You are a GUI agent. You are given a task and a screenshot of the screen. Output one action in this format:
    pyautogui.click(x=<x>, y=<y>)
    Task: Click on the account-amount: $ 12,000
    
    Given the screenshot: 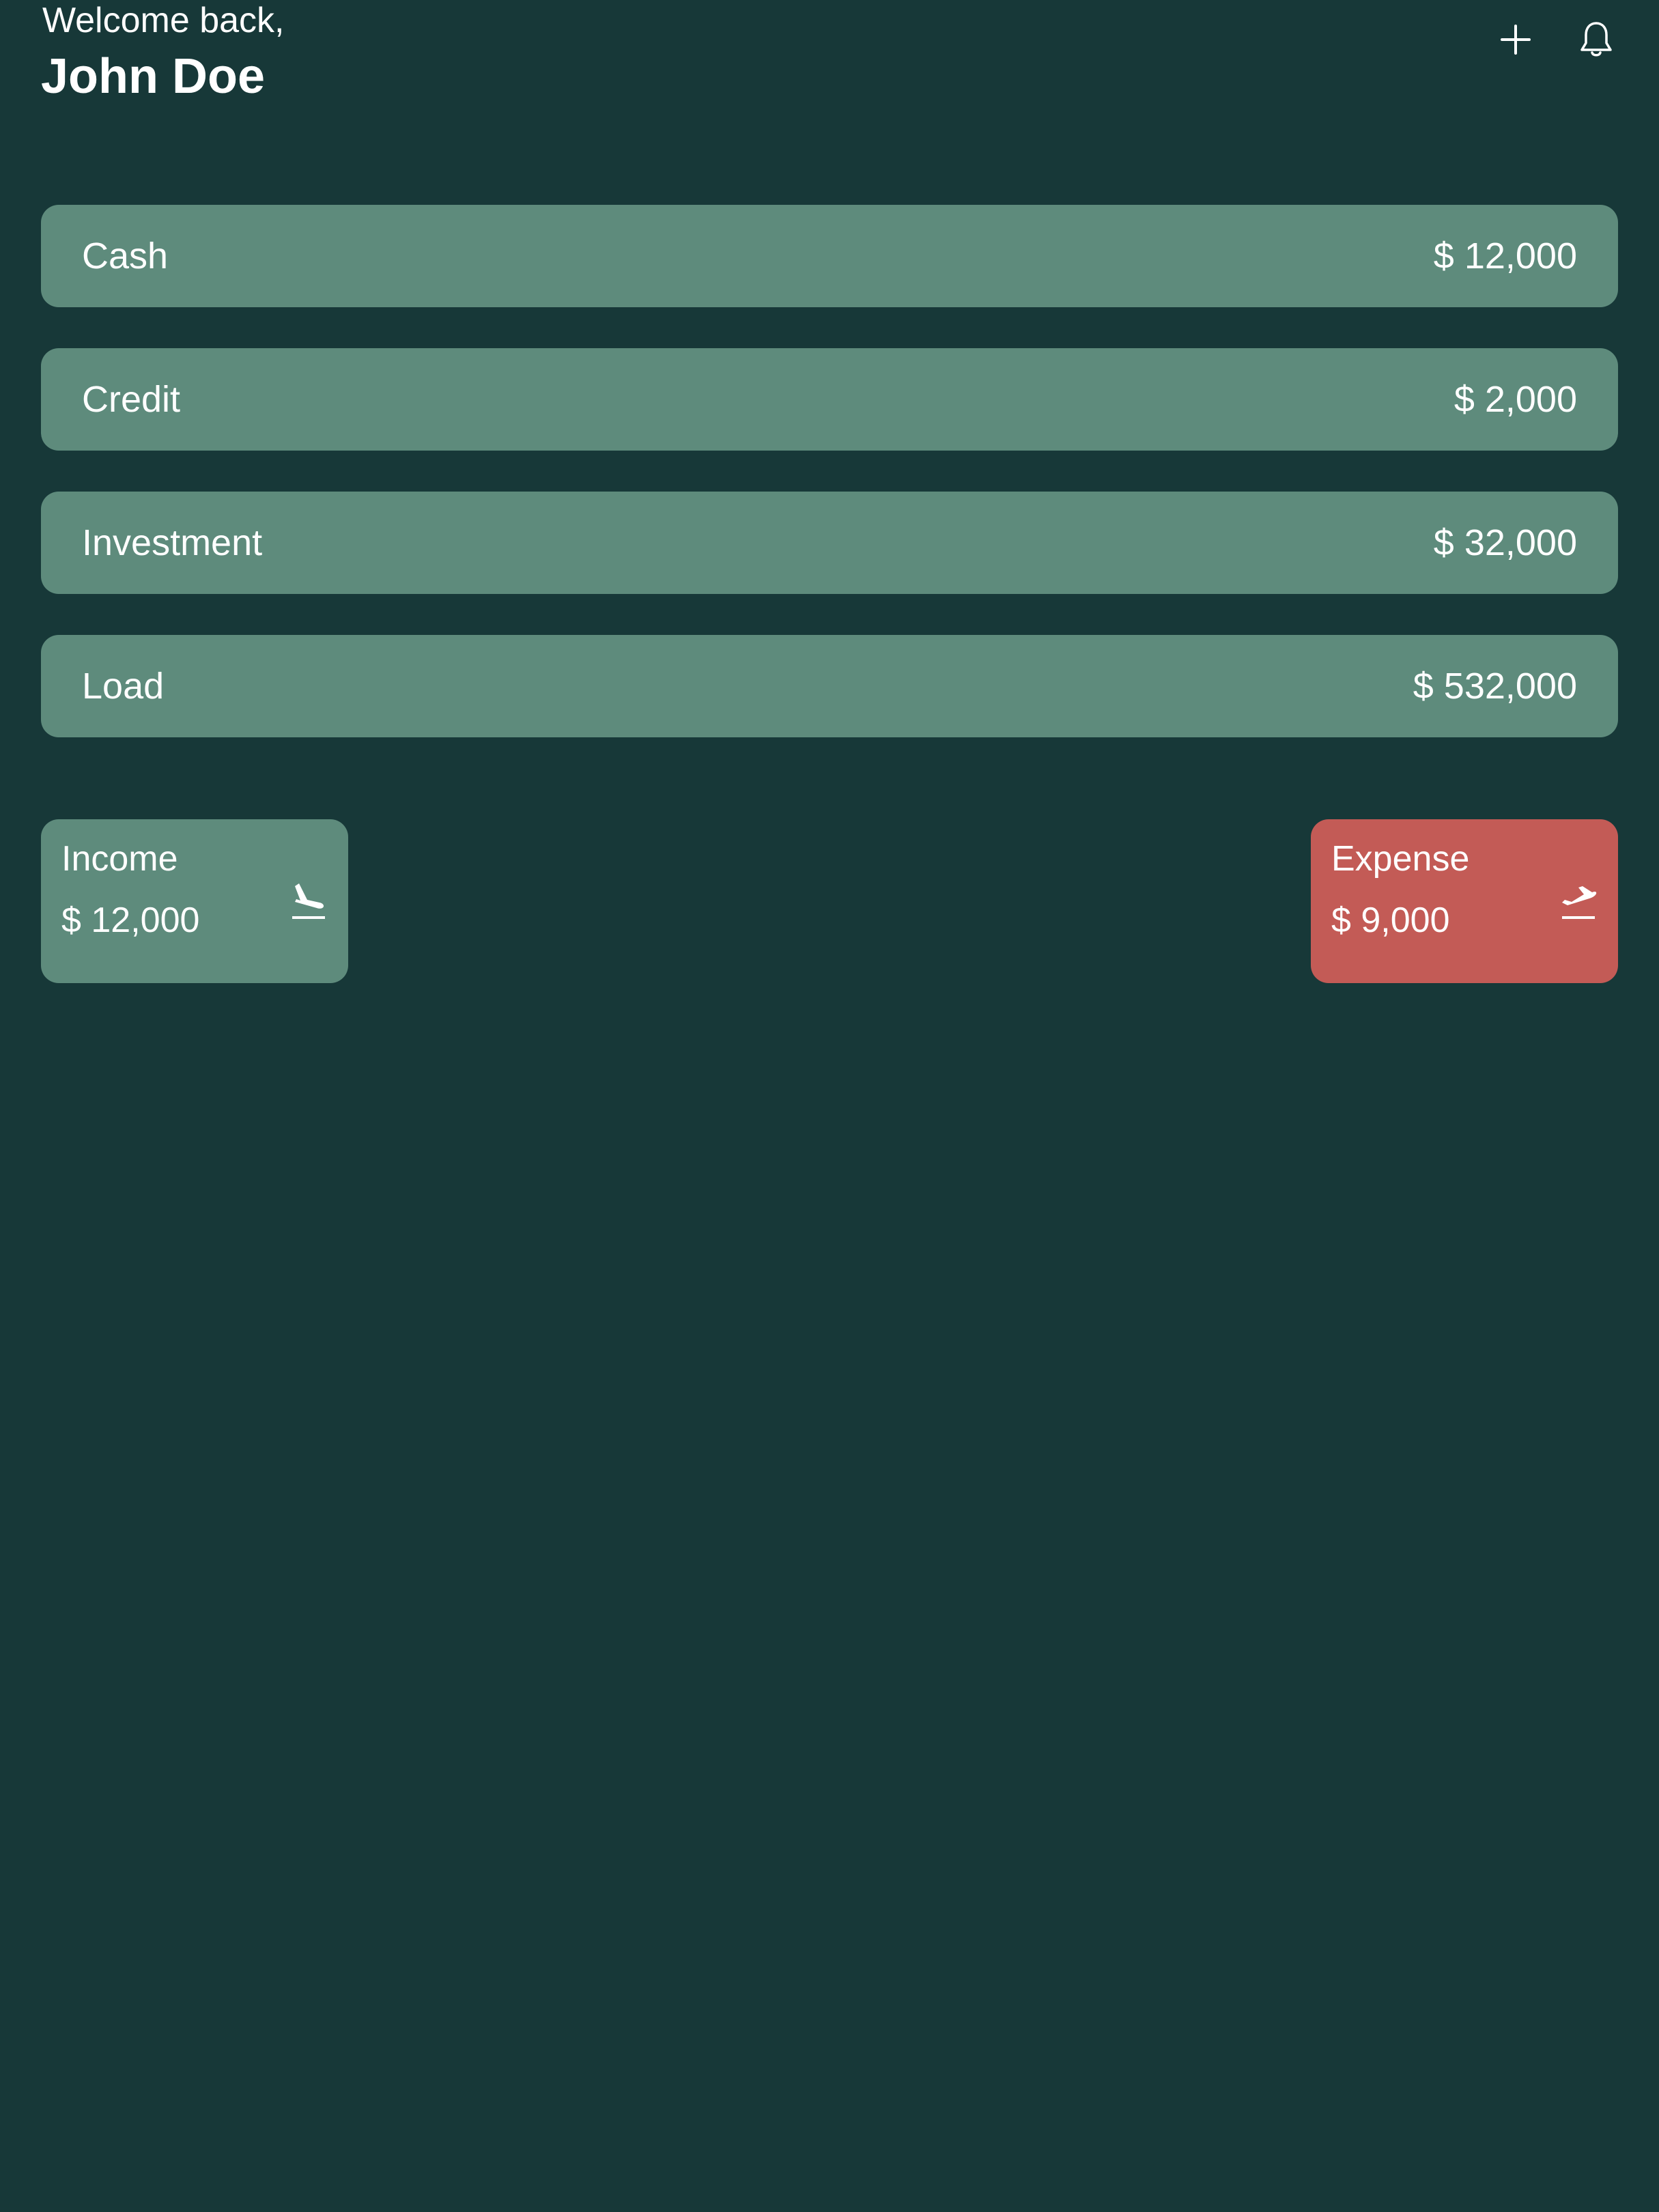 What is the action you would take?
    pyautogui.click(x=1505, y=256)
    